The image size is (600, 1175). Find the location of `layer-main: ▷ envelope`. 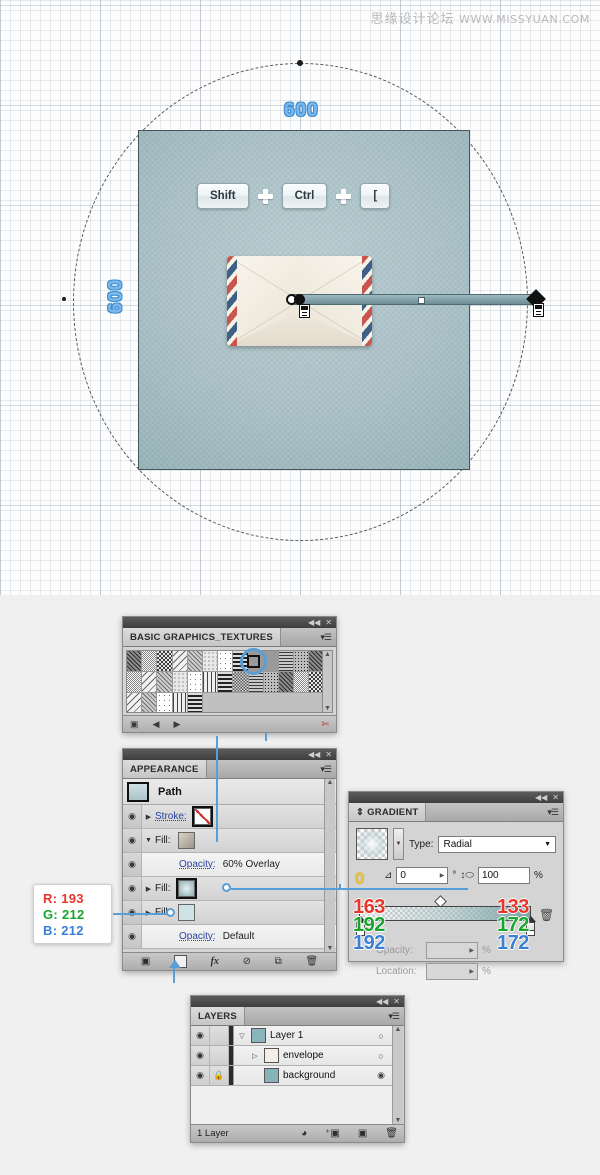

layer-main: ▷ envelope is located at coordinates (302, 1055).